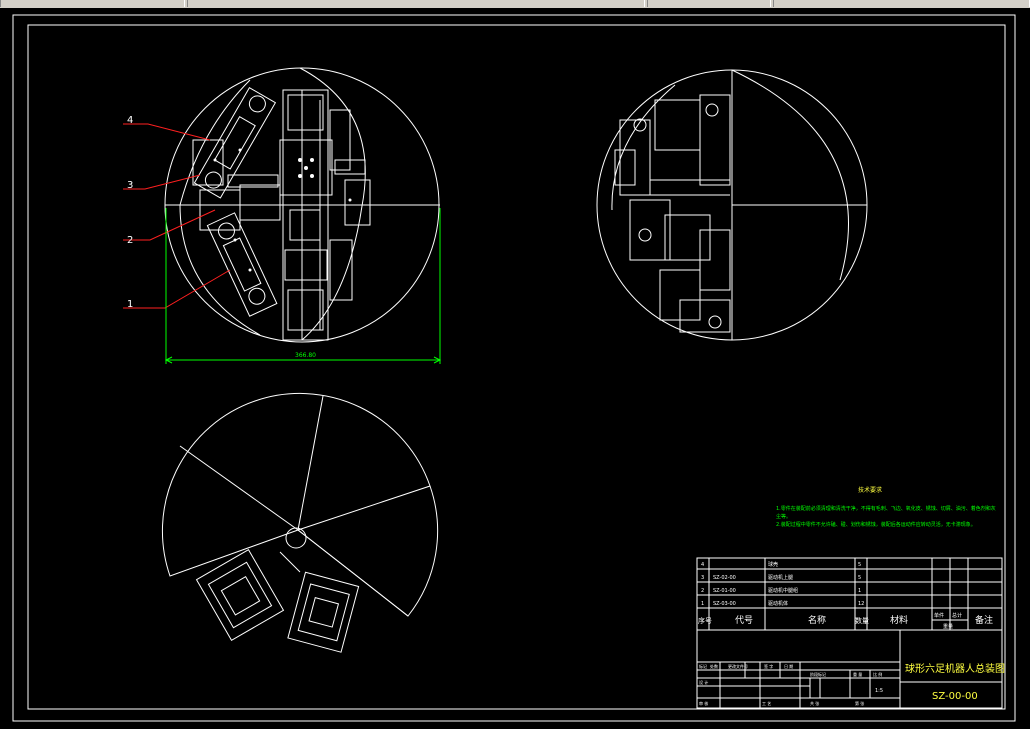 Image resolution: width=1030 pixels, height=729 pixels. I want to click on bom-row-code: SZ-01-00, so click(724, 591).